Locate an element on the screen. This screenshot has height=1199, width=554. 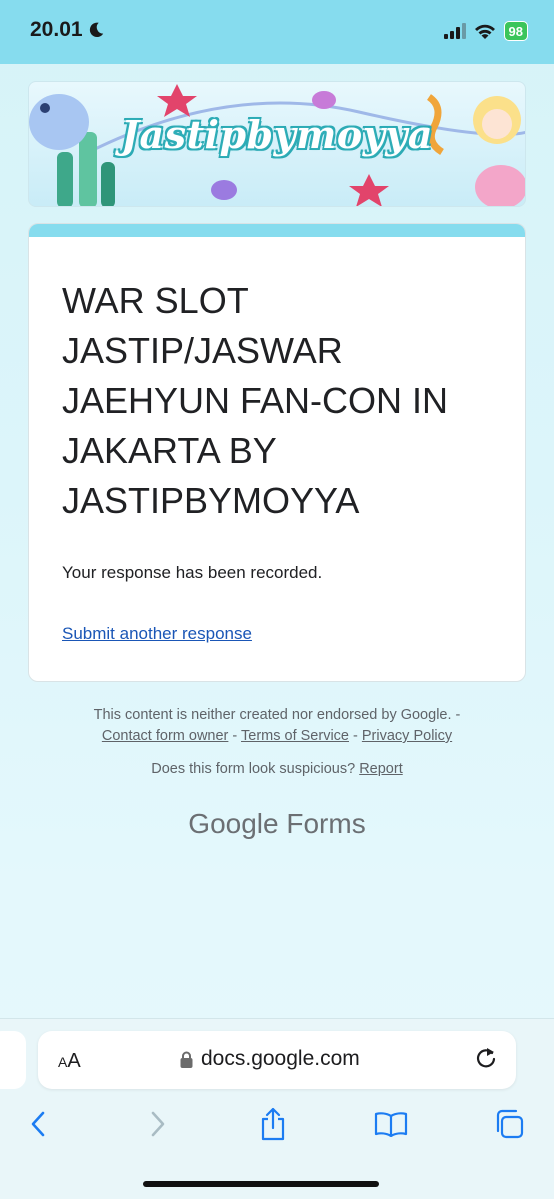
suspicious-row: Does this form look suspicious? Report is located at coordinates (277, 769).